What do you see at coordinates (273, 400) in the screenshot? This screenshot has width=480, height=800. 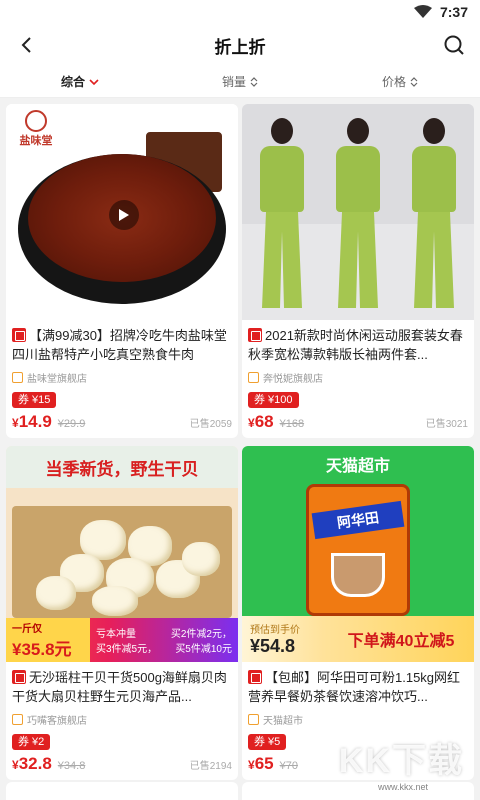 I see `coupon-badge: 券 ¥100` at bounding box center [273, 400].